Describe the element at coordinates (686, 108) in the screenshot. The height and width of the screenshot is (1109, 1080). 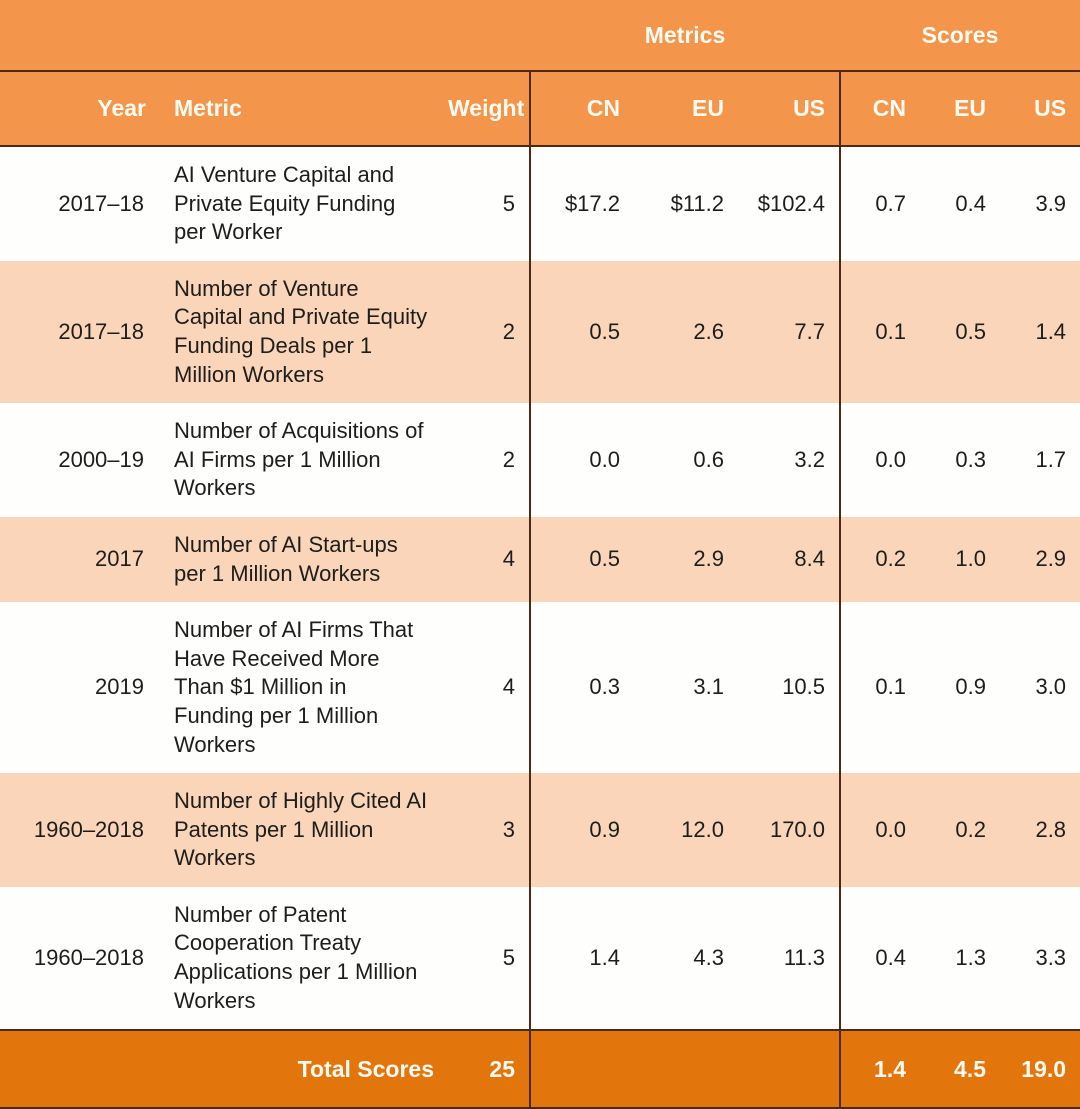
I see `column-header-metrics-eu: EU` at that location.